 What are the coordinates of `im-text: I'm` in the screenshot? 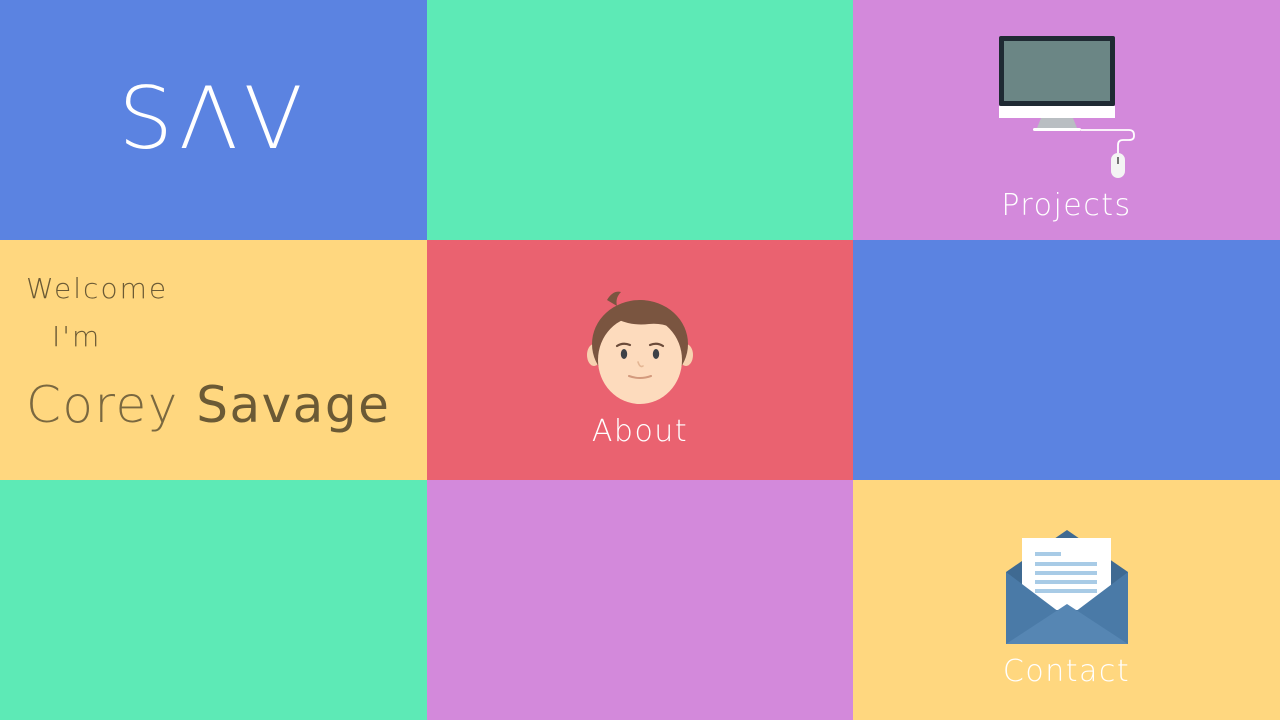 It's located at (77, 336).